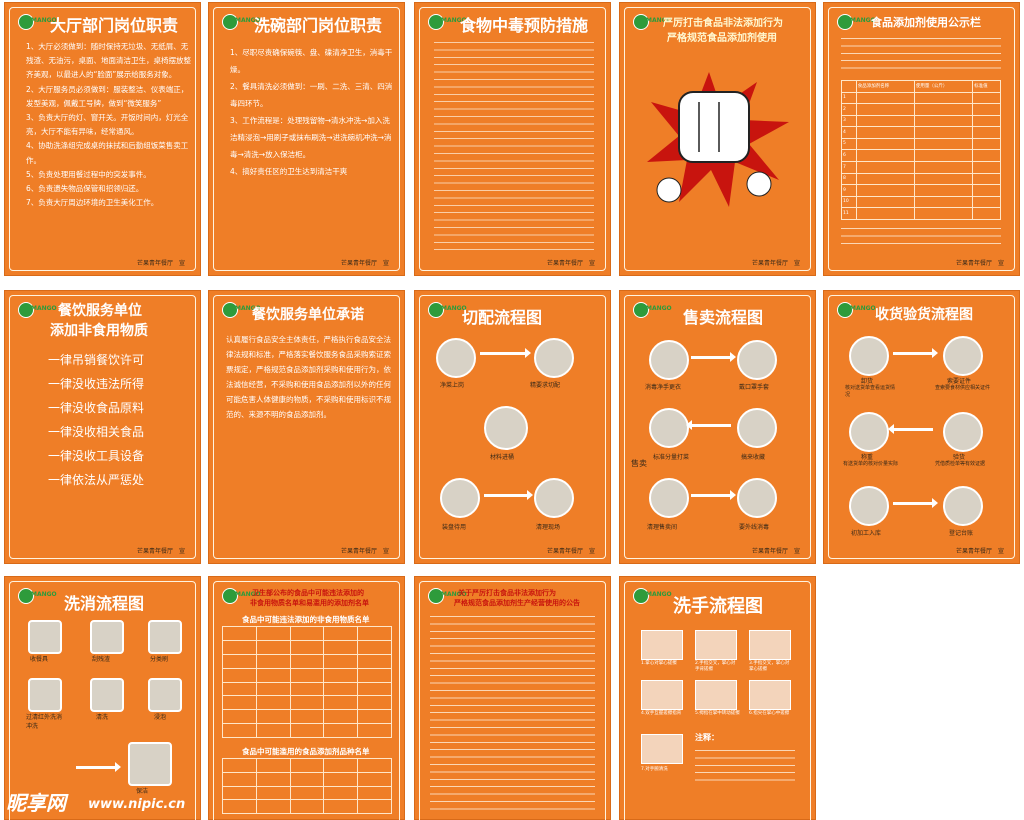 The image size is (1024, 820). What do you see at coordinates (769, 666) in the screenshot?
I see `step-caption: 3.手指交叉，掌心对掌心搓擦` at bounding box center [769, 666].